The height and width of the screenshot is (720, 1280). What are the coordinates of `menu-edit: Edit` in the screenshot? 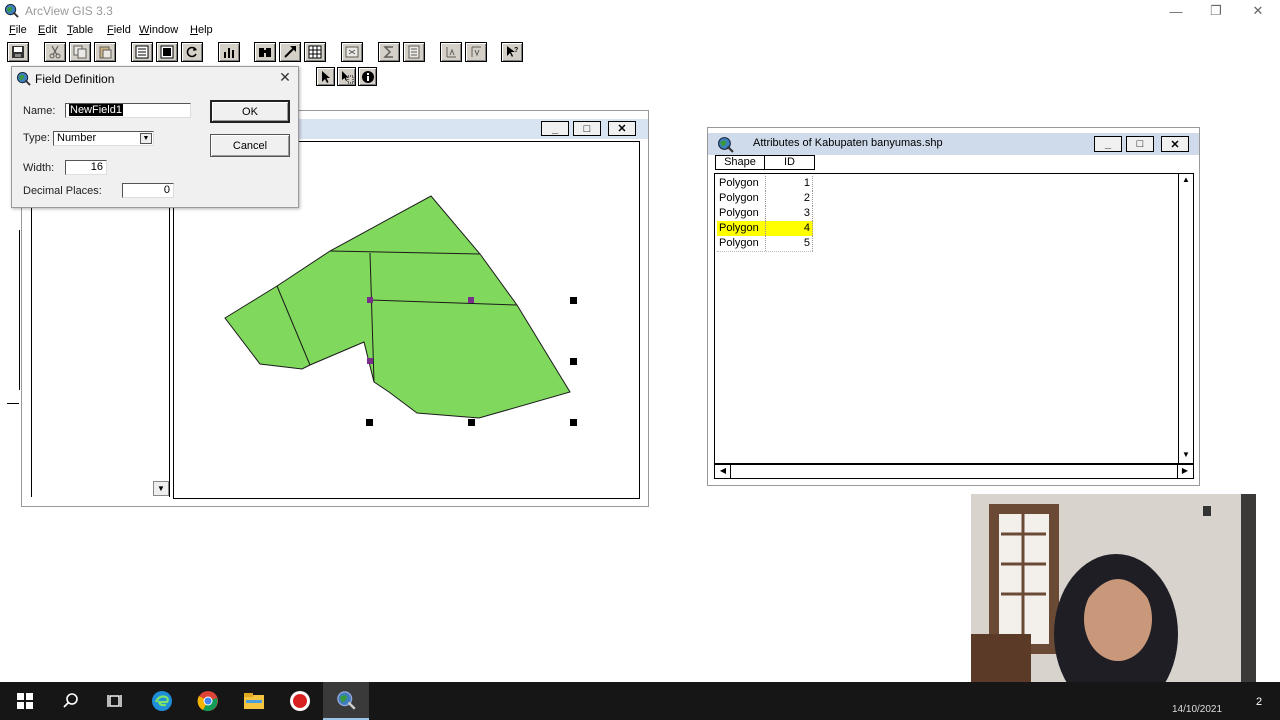 It's located at (47, 30).